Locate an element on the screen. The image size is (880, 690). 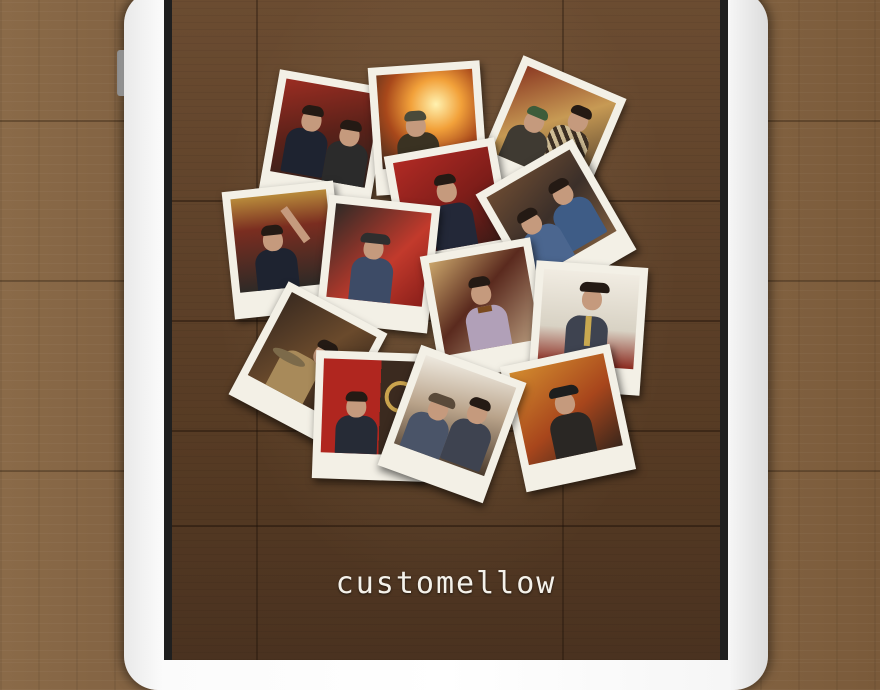
screen-plank-line is located at coordinates (446, 526).